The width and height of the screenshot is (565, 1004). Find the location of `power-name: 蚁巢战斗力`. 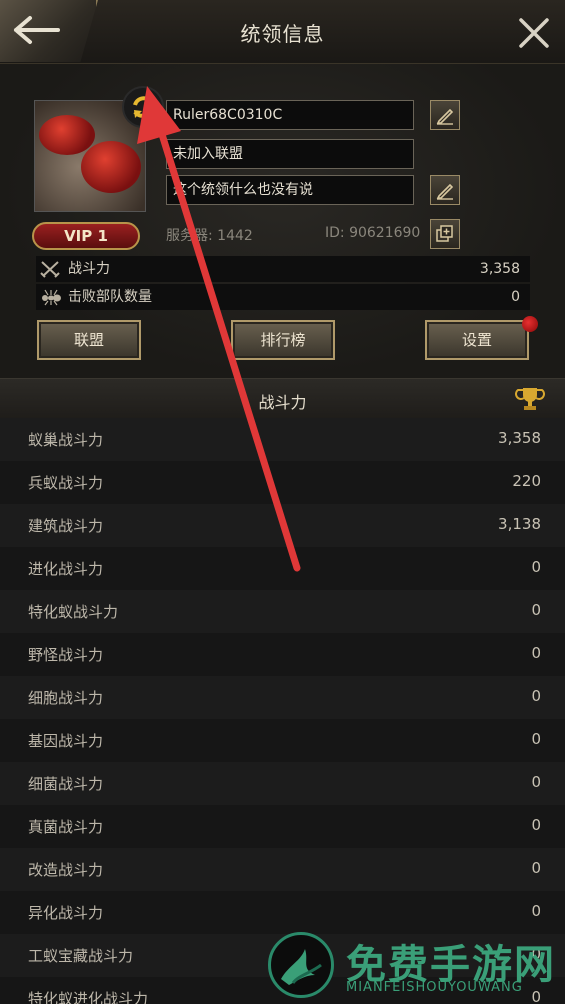

power-name: 蚁巢战斗力 is located at coordinates (66, 440).